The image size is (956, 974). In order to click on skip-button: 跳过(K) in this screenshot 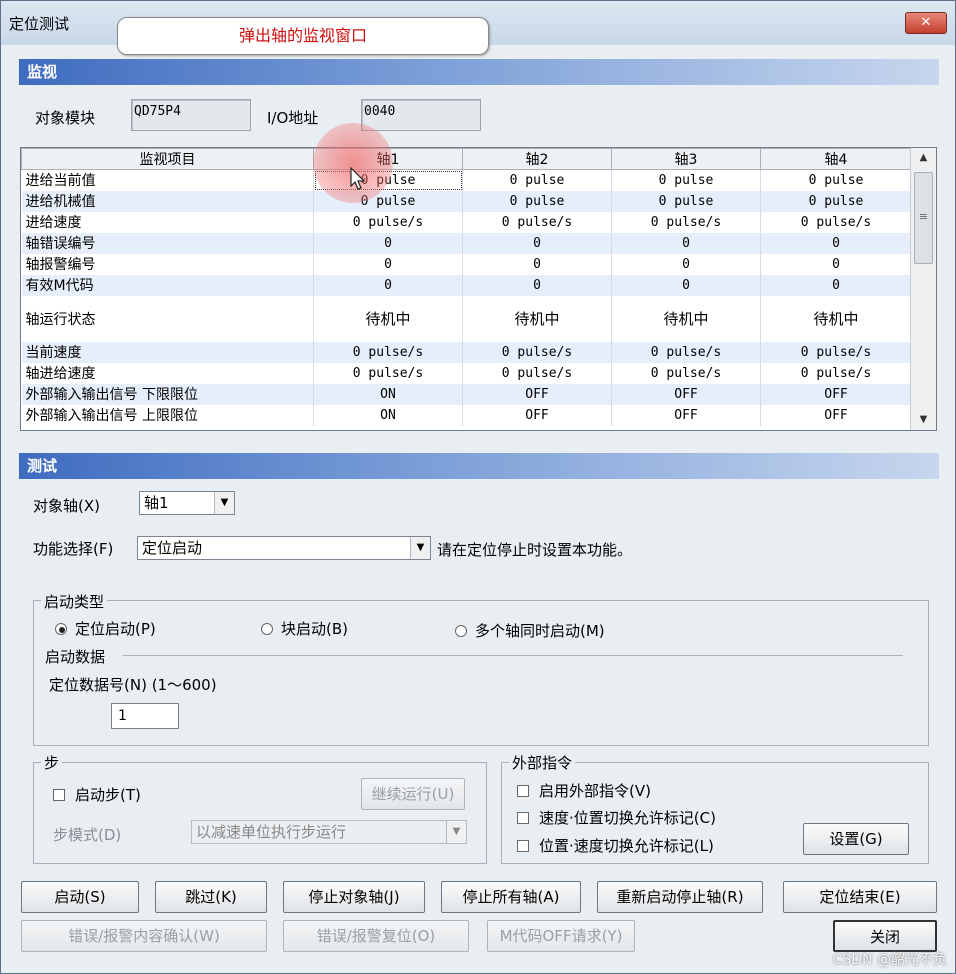, I will do `click(211, 897)`.